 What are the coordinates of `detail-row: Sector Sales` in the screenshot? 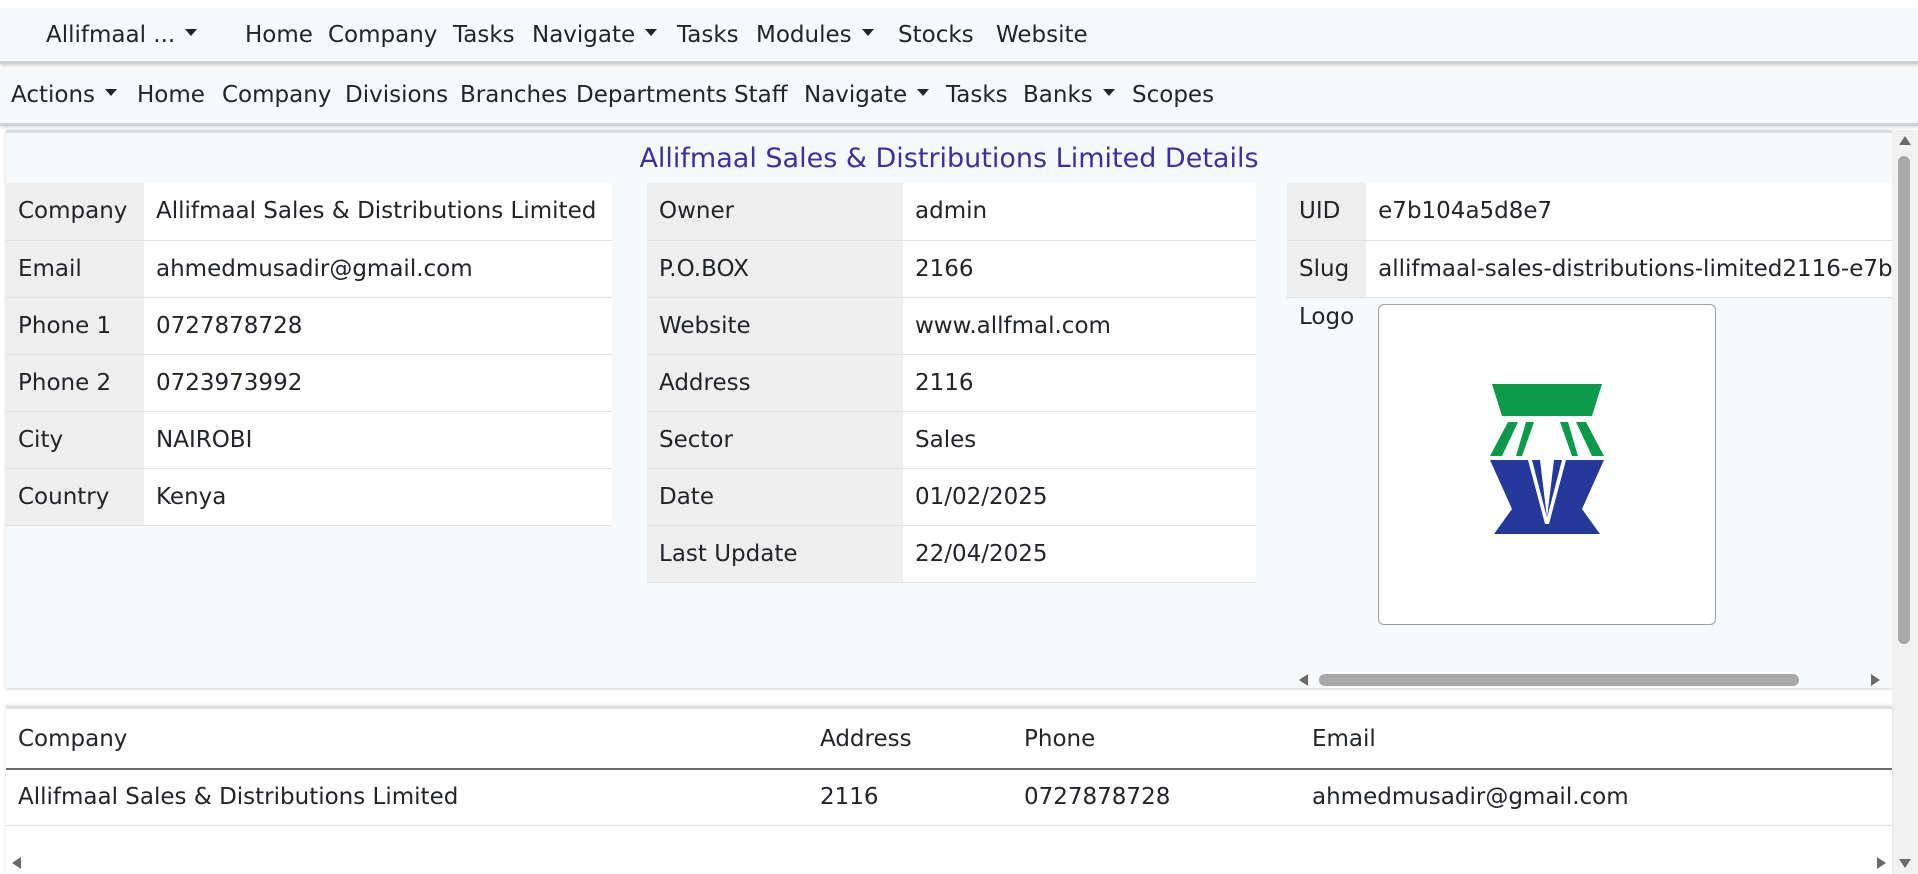 It's located at (951, 440).